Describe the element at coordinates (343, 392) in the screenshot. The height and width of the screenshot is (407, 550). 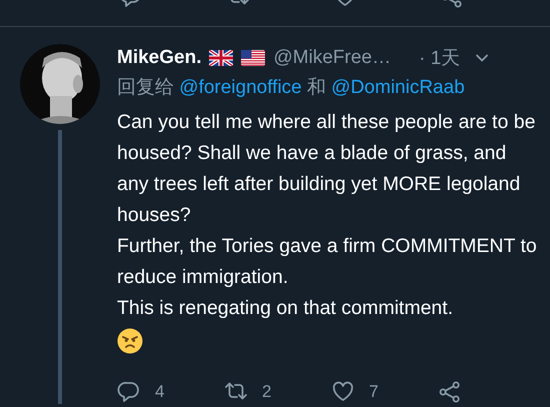
I see `heart-icon` at that location.